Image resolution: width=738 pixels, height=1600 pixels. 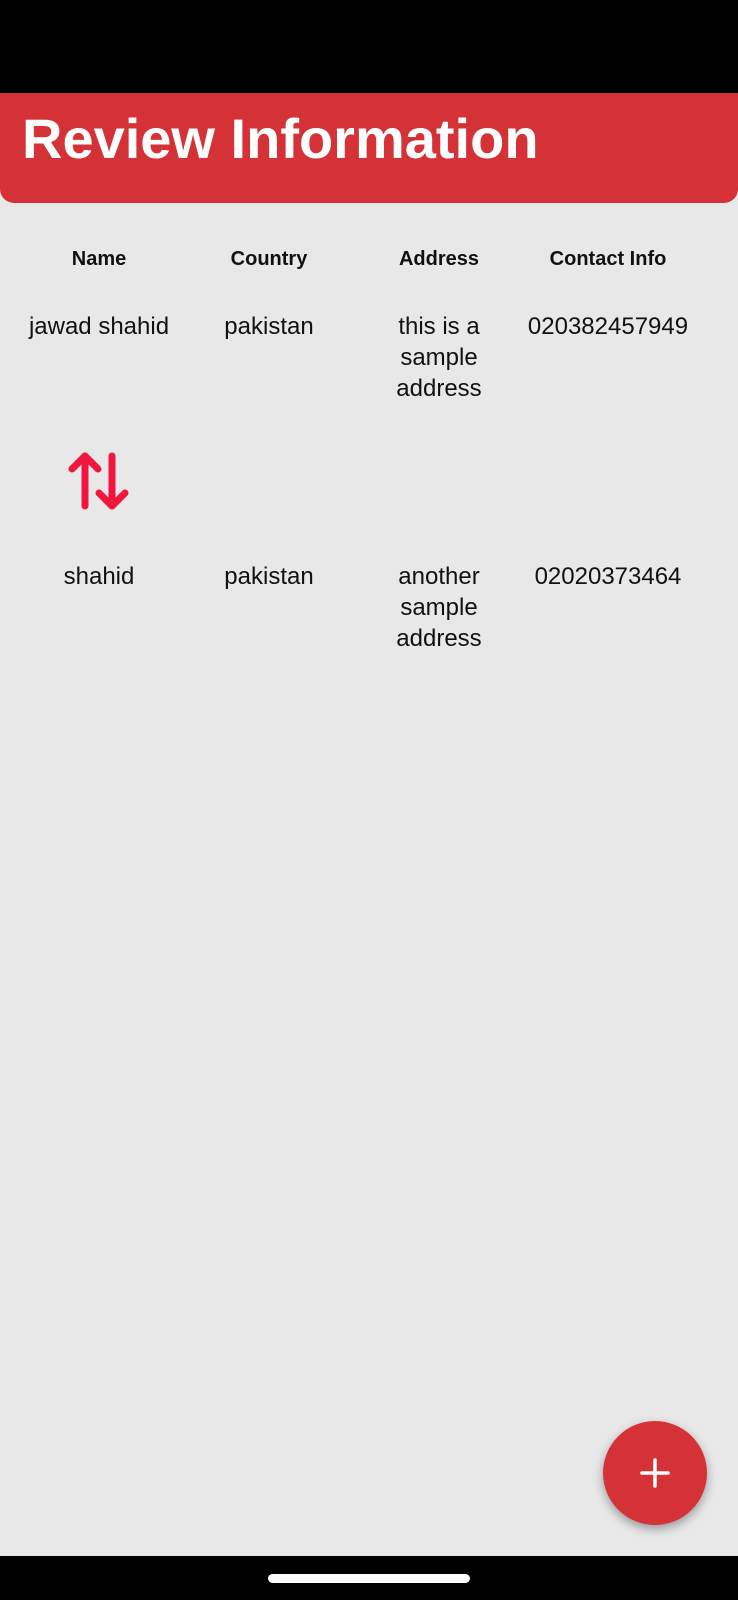 I want to click on plus-icon, so click(x=655, y=1473).